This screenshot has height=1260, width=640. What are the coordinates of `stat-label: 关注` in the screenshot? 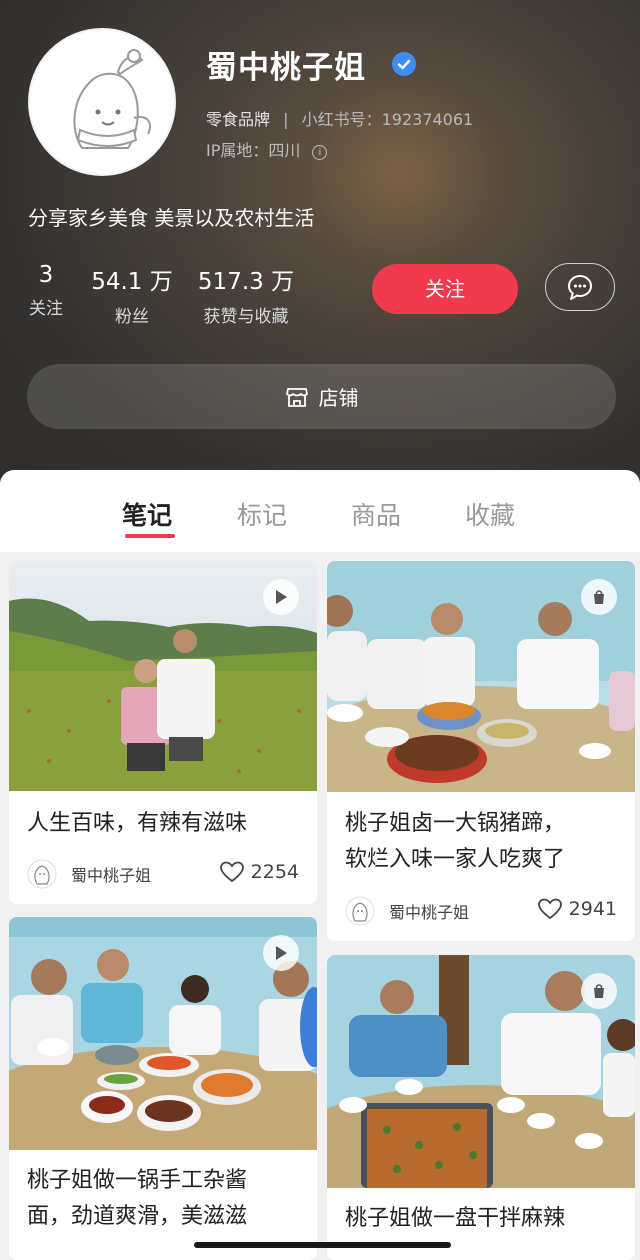 It's located at (46, 309).